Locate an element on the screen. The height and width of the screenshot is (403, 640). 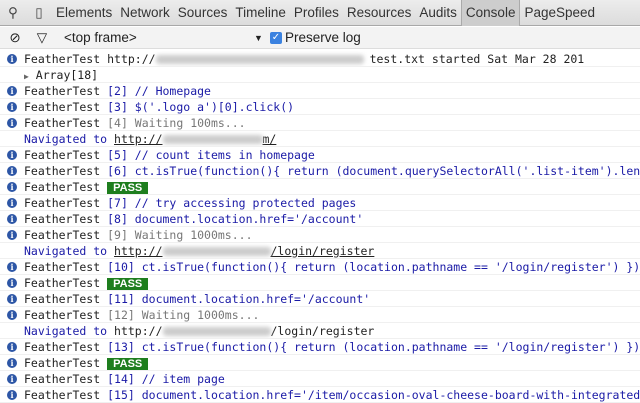
message-text: [5] // count items in homepage is located at coordinates (211, 155).